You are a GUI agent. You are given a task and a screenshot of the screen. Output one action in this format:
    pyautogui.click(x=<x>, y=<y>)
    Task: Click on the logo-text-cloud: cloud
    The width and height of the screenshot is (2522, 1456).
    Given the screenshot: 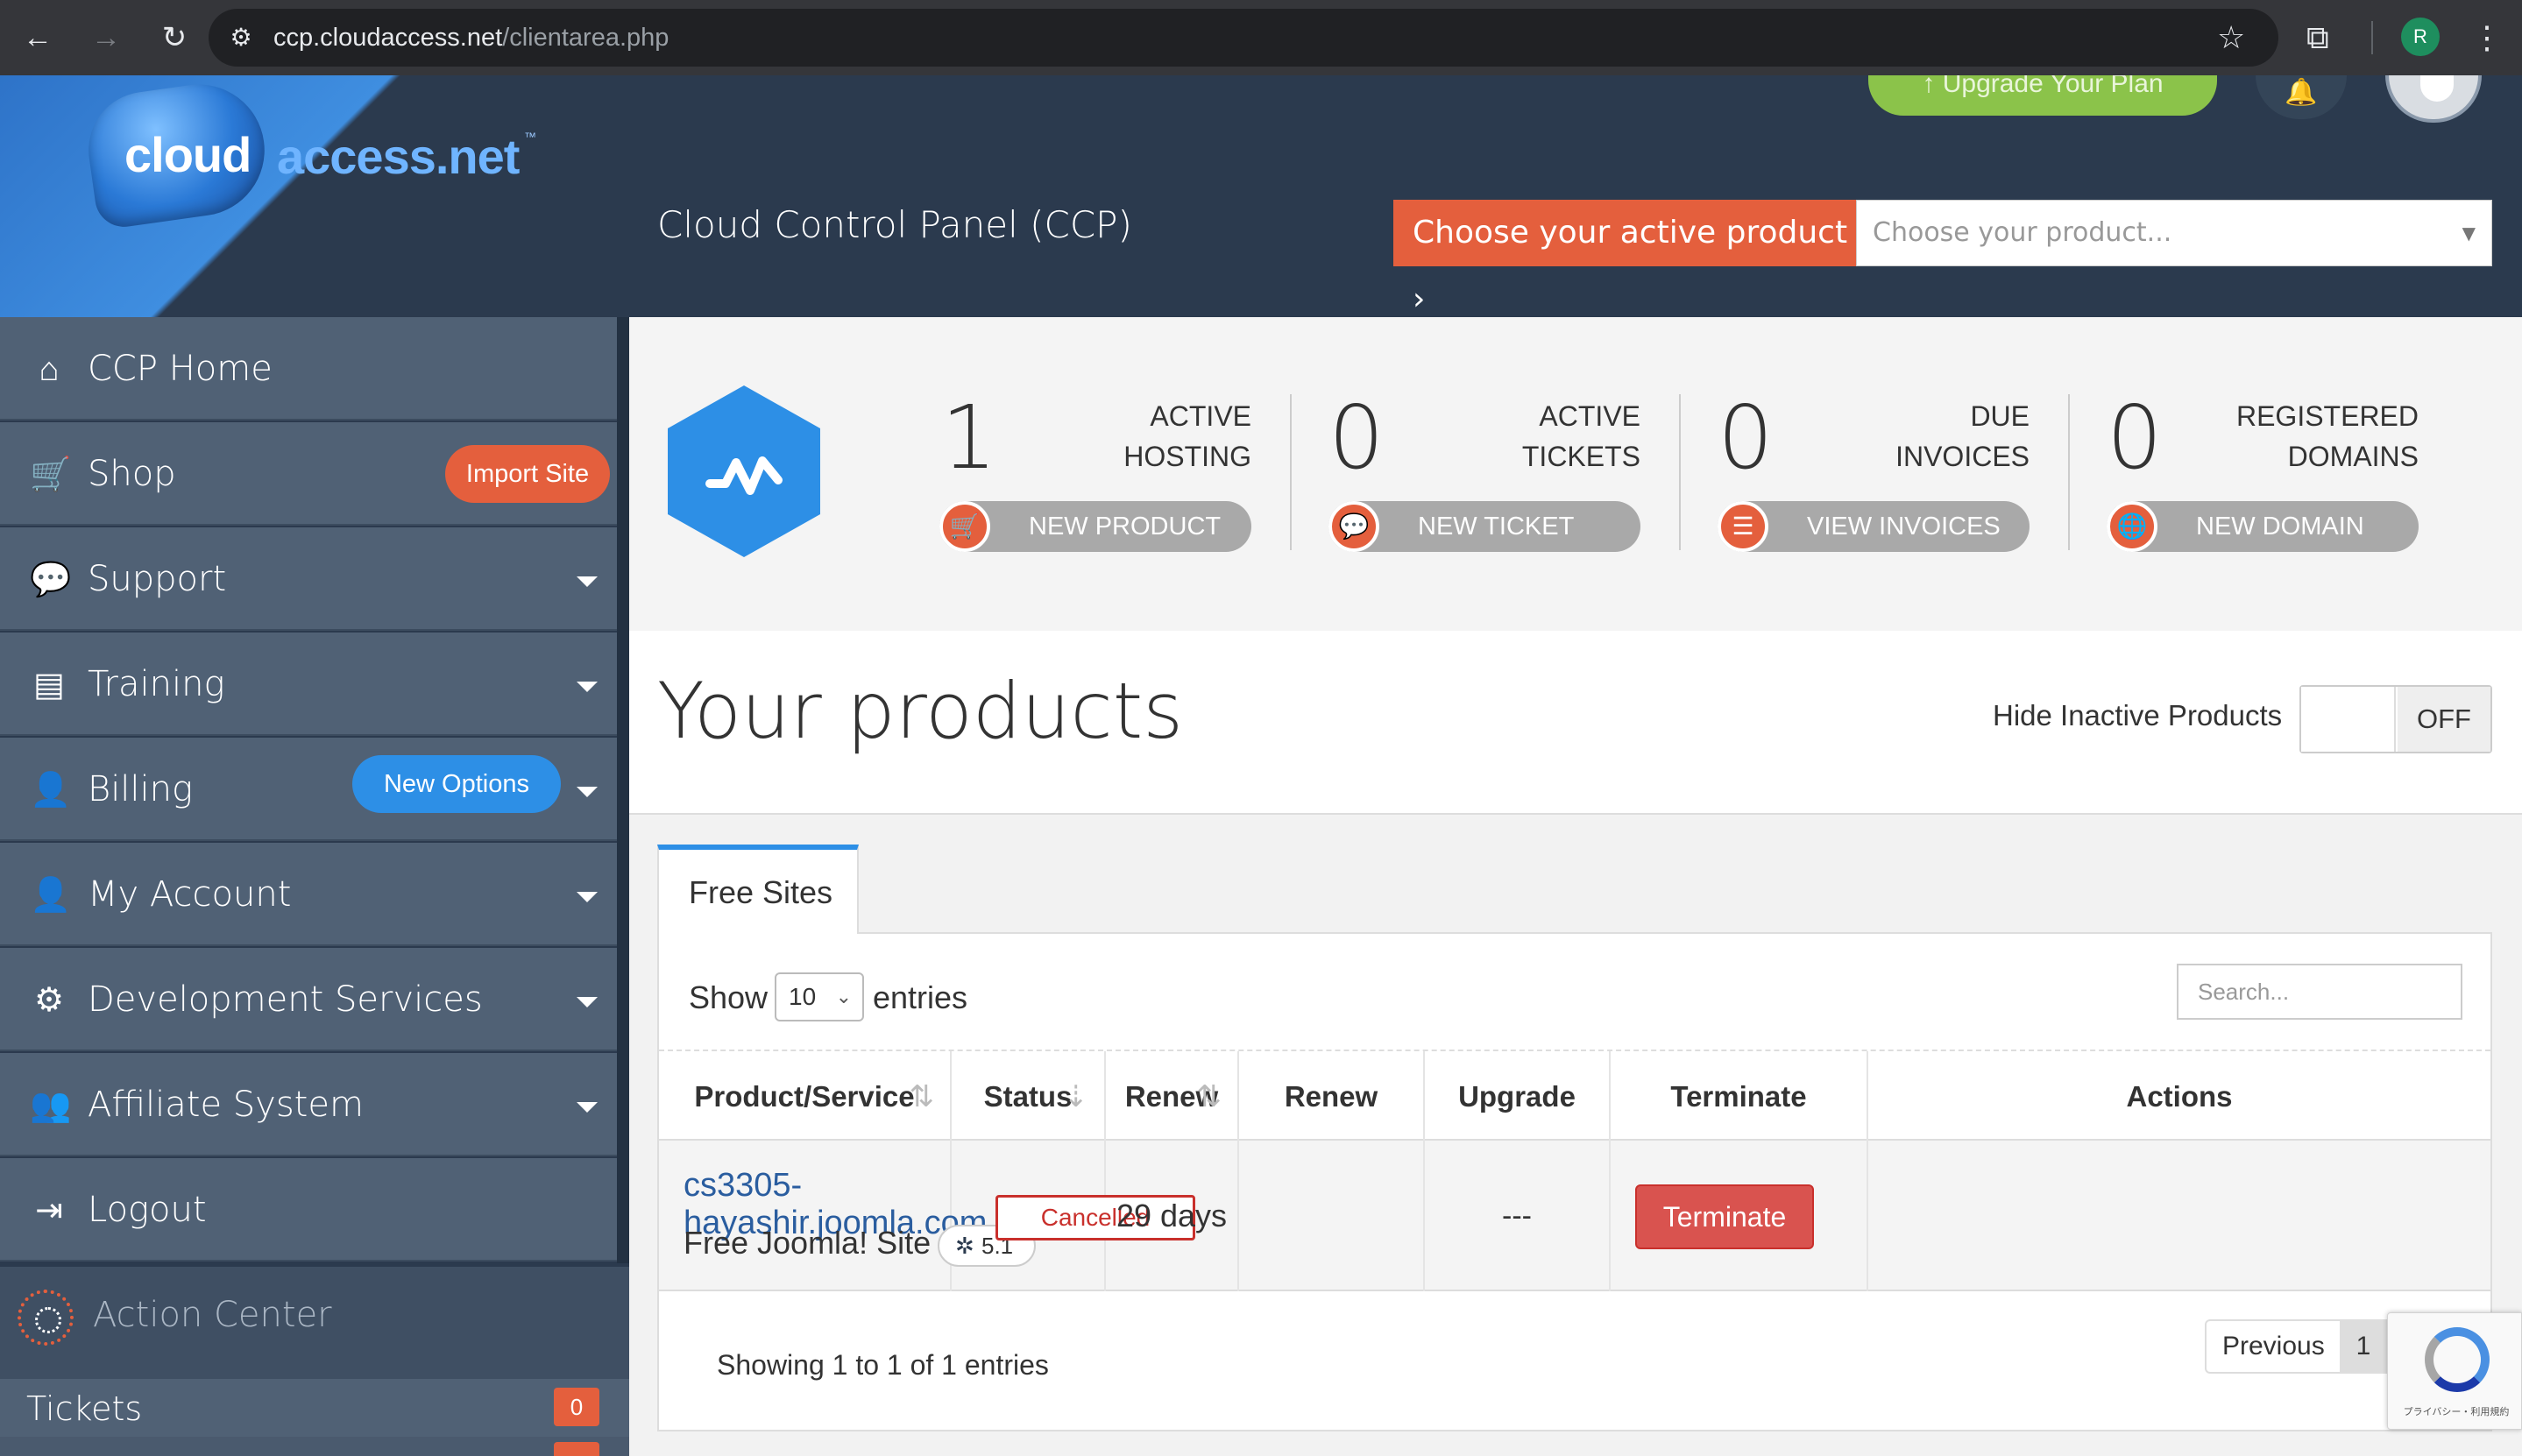 What is the action you would take?
    pyautogui.click(x=187, y=154)
    